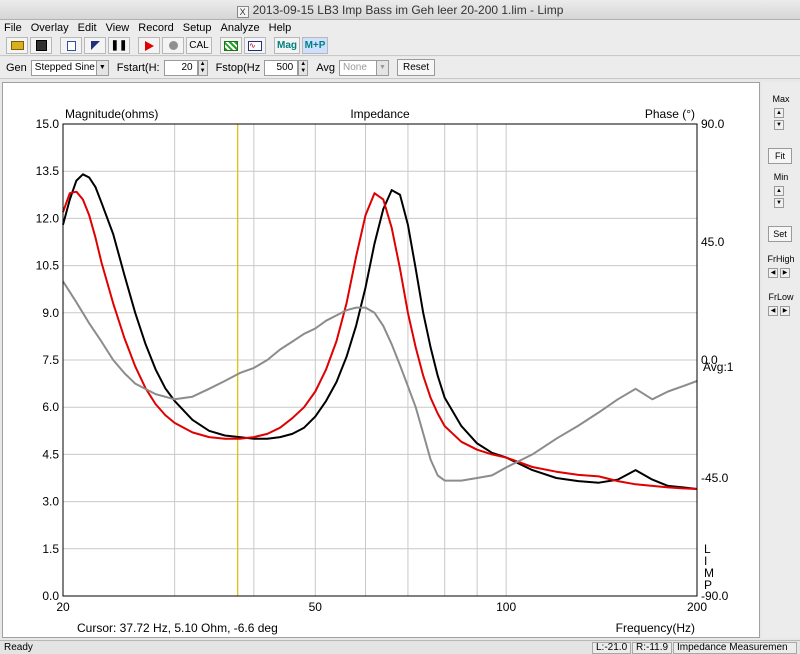 The height and width of the screenshot is (654, 800). I want to click on pause-button: ❚❚, so click(119, 45).